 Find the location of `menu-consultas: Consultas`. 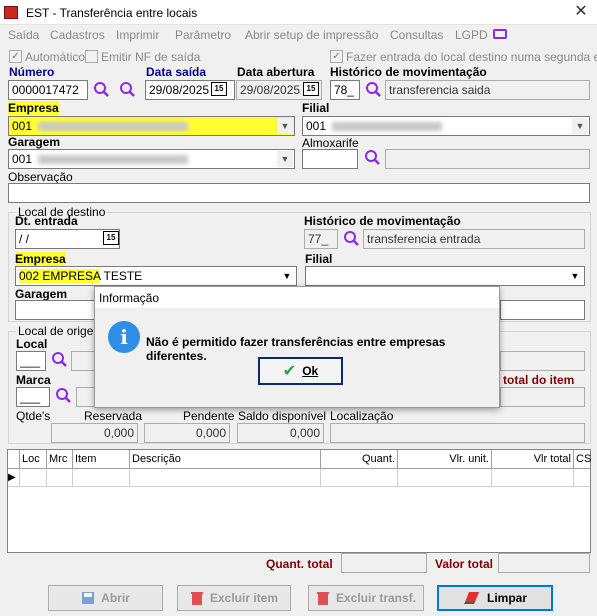

menu-consultas: Consultas is located at coordinates (416, 35).